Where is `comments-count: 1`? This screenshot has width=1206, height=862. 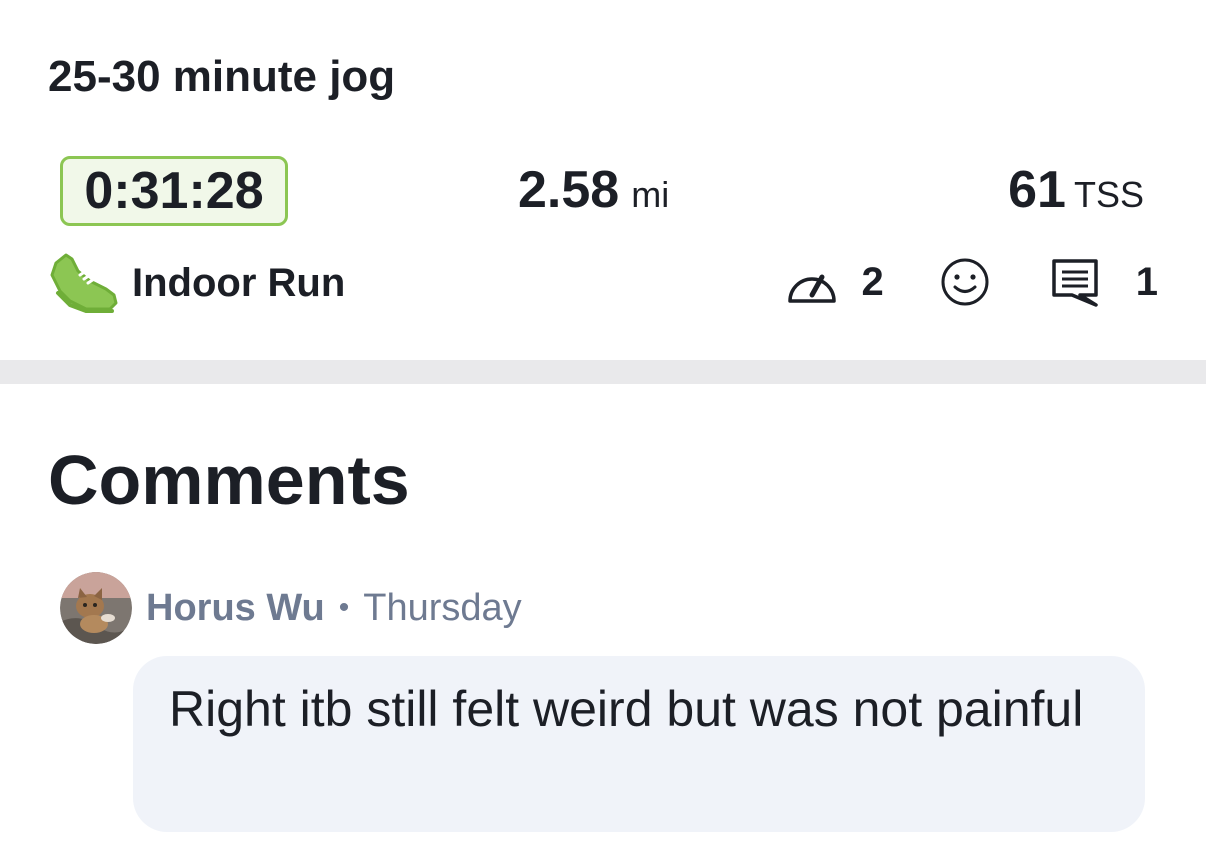
comments-count: 1 is located at coordinates (1146, 281).